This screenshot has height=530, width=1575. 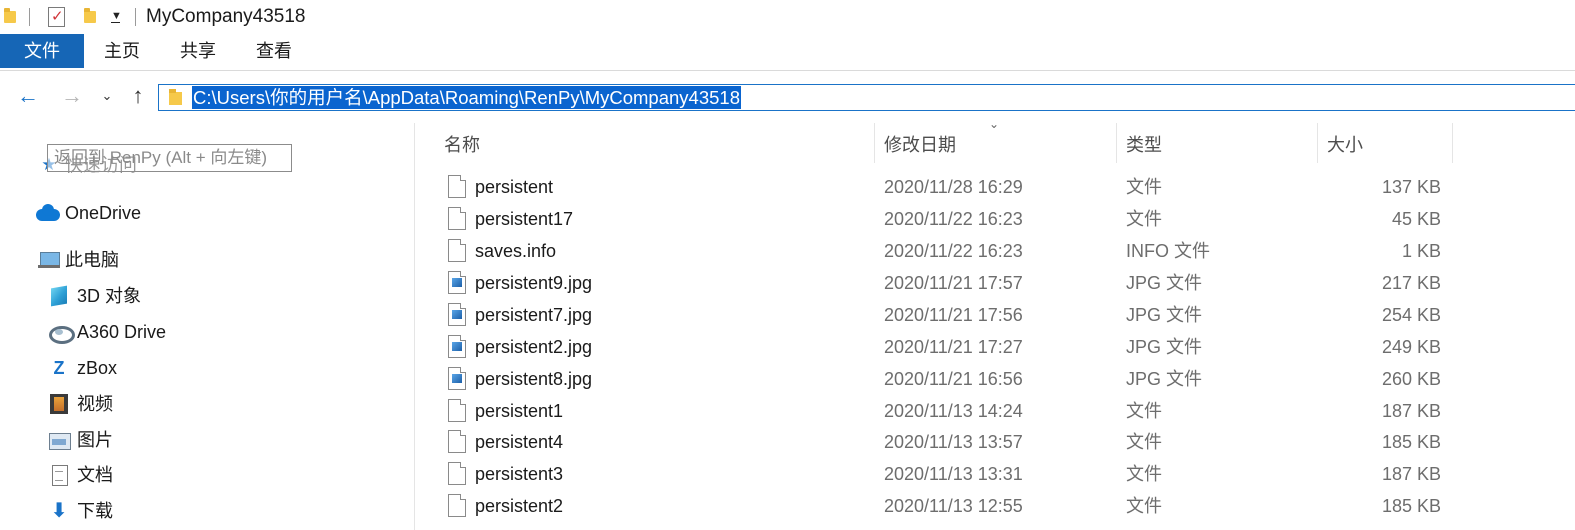 What do you see at coordinates (1411, 315) in the screenshot?
I see `file-size: 254 KB` at bounding box center [1411, 315].